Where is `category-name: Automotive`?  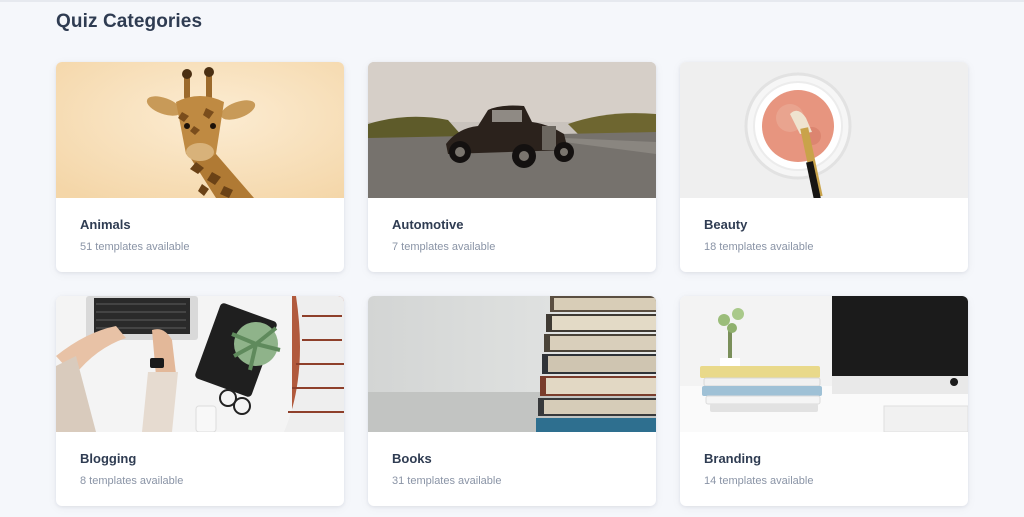 category-name: Automotive is located at coordinates (428, 224).